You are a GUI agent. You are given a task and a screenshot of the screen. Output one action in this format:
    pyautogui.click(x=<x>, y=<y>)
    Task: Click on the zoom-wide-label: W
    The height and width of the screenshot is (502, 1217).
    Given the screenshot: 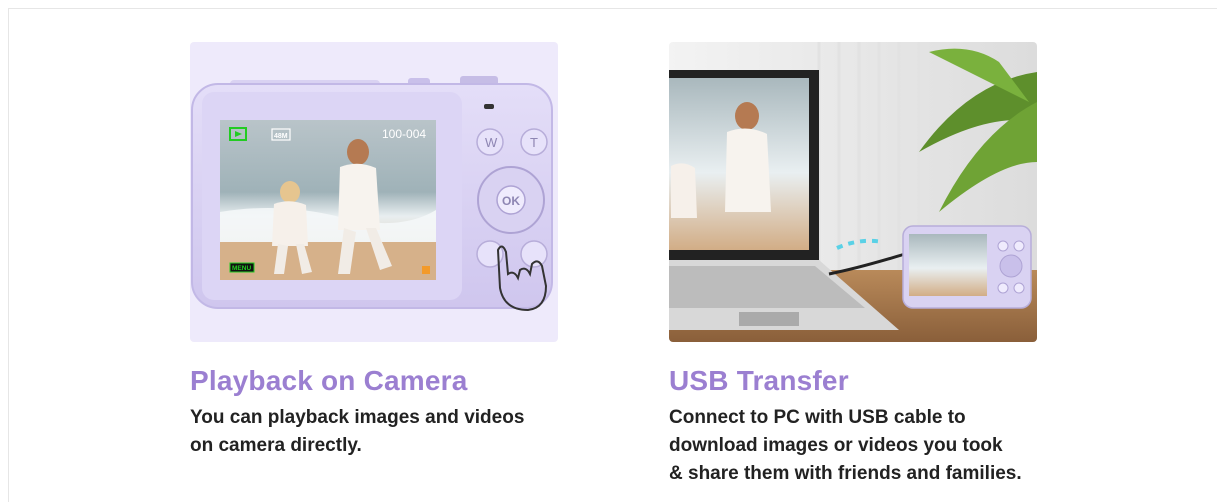 What is the action you would take?
    pyautogui.click(x=491, y=142)
    